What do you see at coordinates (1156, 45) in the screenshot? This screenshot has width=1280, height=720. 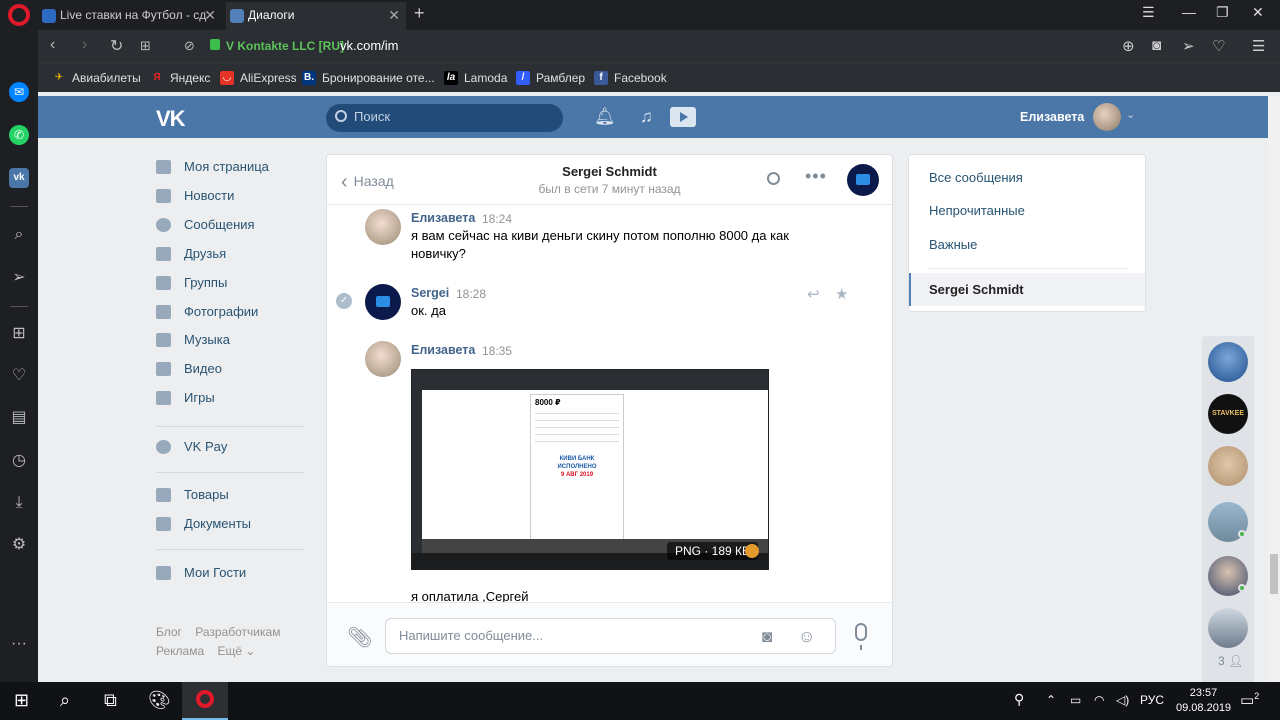 I see `snapshot-icon: ◙` at bounding box center [1156, 45].